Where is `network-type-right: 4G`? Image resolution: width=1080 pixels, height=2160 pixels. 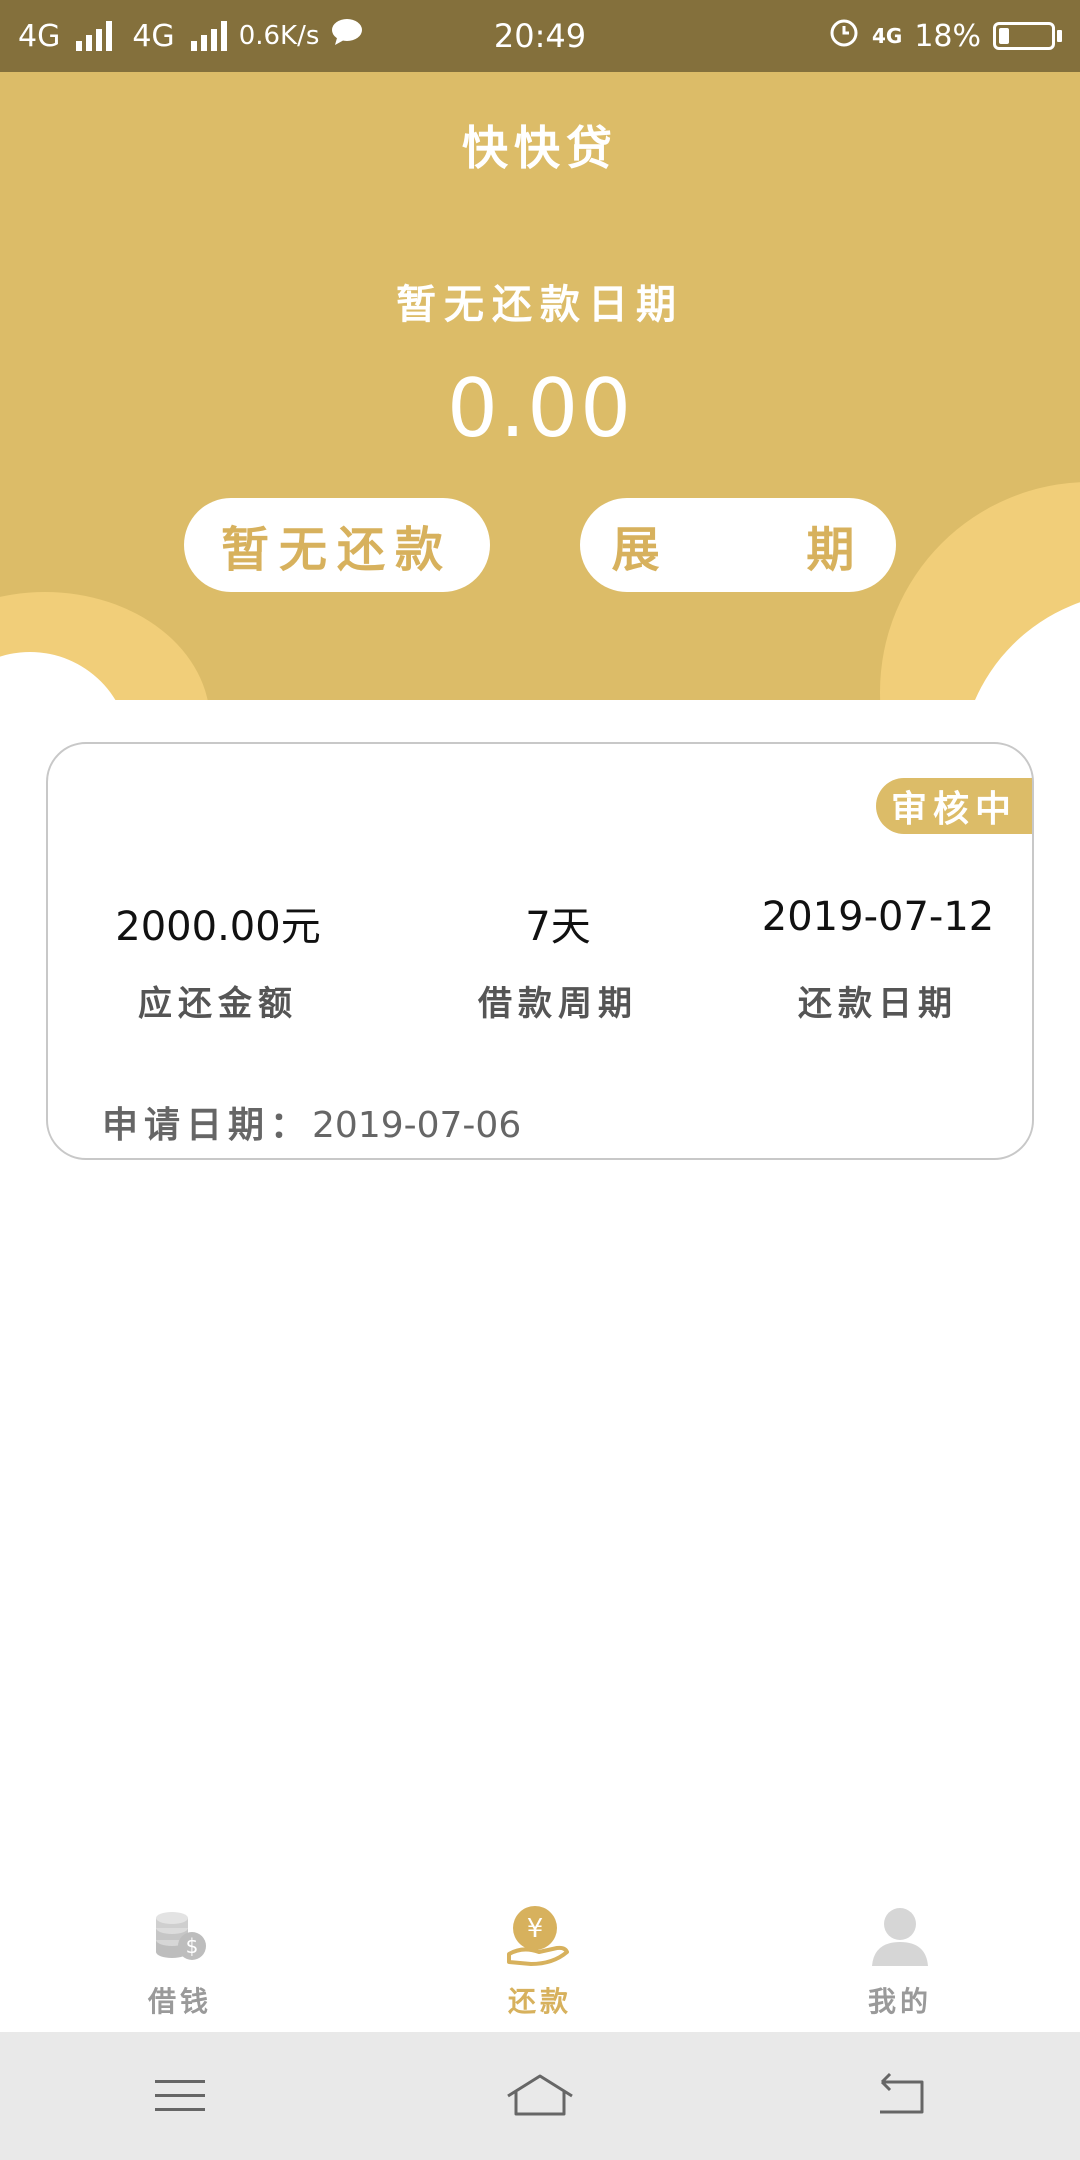 network-type-right: 4G is located at coordinates (887, 36).